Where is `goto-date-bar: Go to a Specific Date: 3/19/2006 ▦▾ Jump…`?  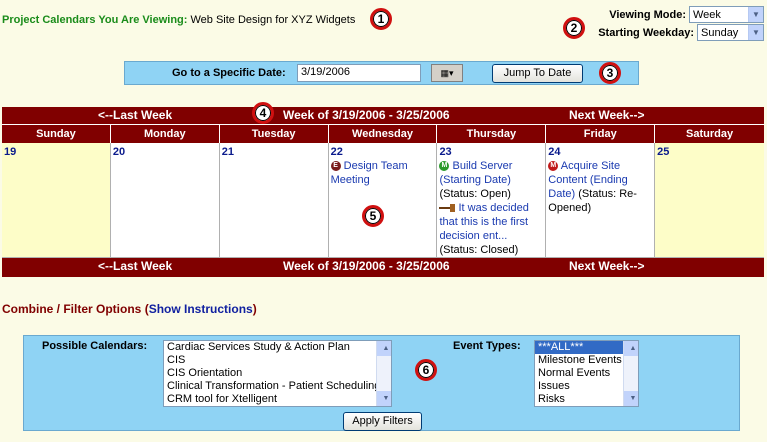 goto-date-bar: Go to a Specific Date: 3/19/2006 ▦▾ Jump… is located at coordinates (381, 73).